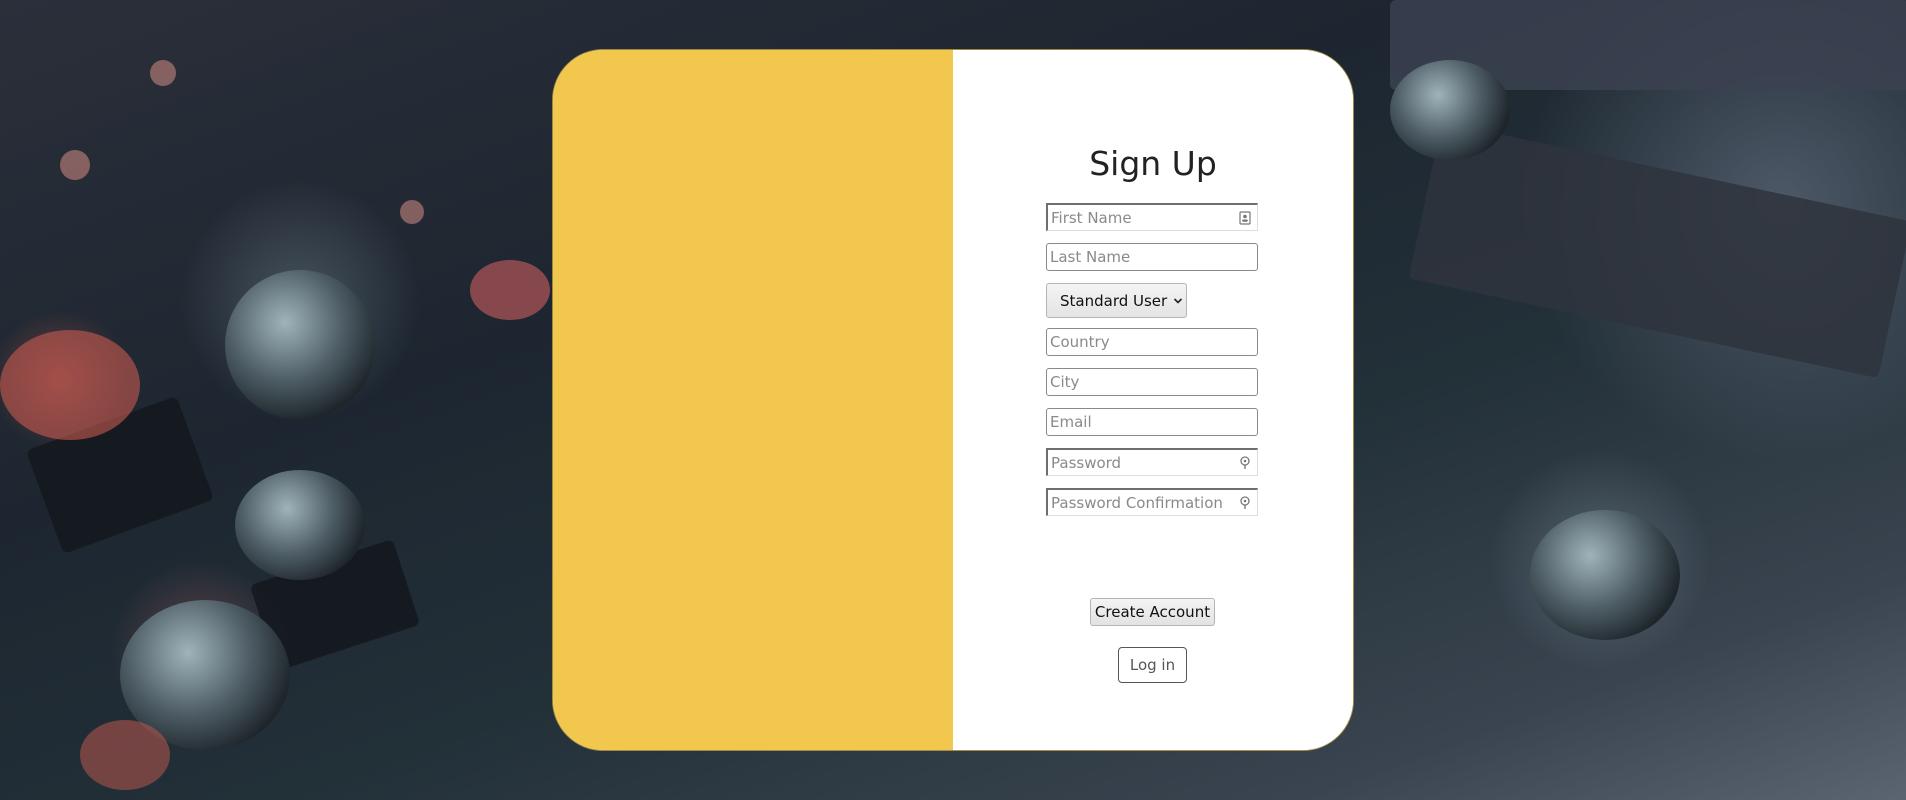 The image size is (1906, 800). What do you see at coordinates (1152, 612) in the screenshot?
I see `create-account-button: Create Account` at bounding box center [1152, 612].